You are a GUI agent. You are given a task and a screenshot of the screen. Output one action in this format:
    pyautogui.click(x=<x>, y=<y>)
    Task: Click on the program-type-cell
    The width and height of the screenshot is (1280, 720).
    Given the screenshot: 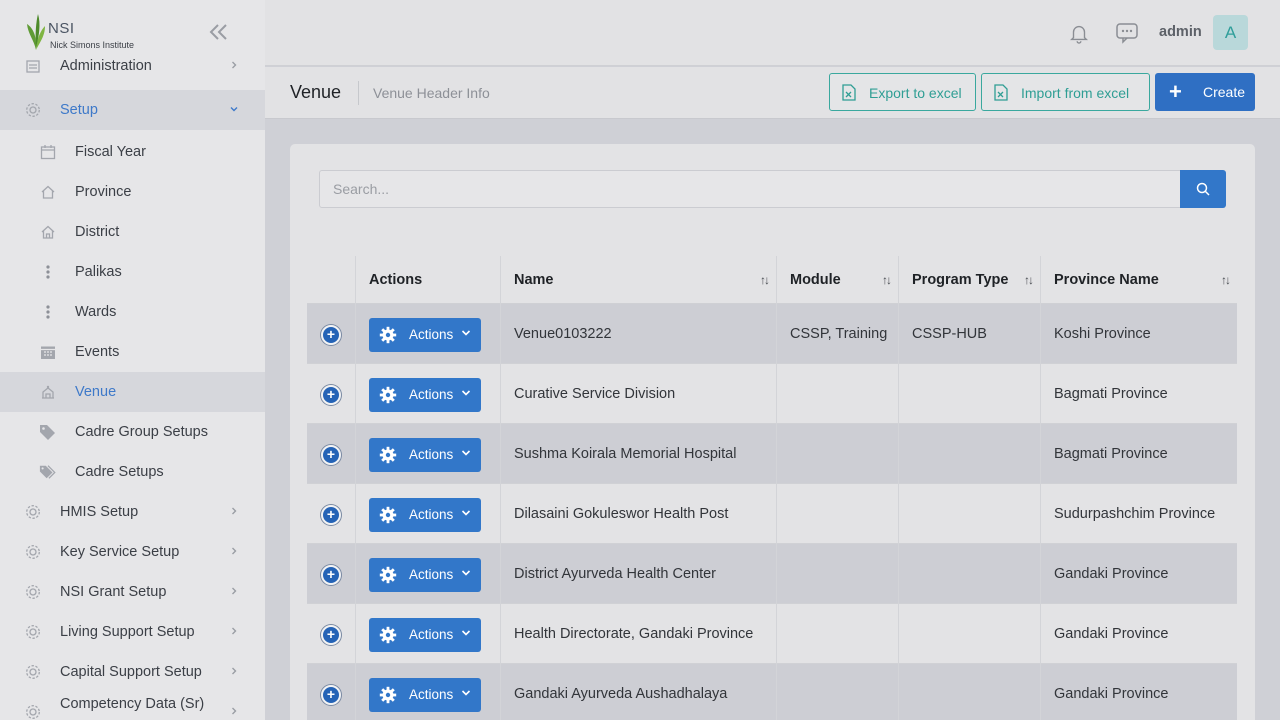 What is the action you would take?
    pyautogui.click(x=969, y=454)
    